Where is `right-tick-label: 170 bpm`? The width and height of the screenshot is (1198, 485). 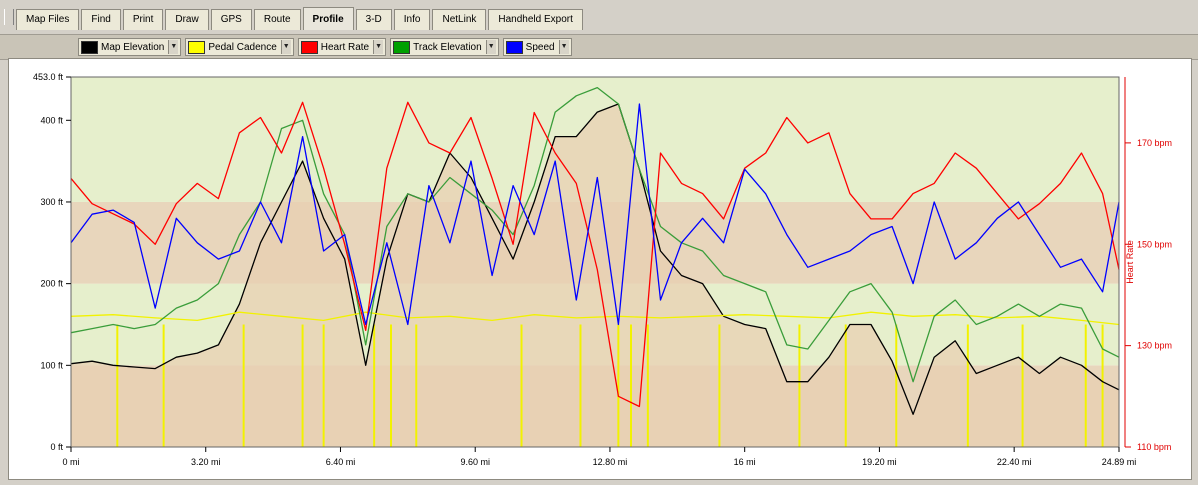 right-tick-label: 170 bpm is located at coordinates (1154, 143).